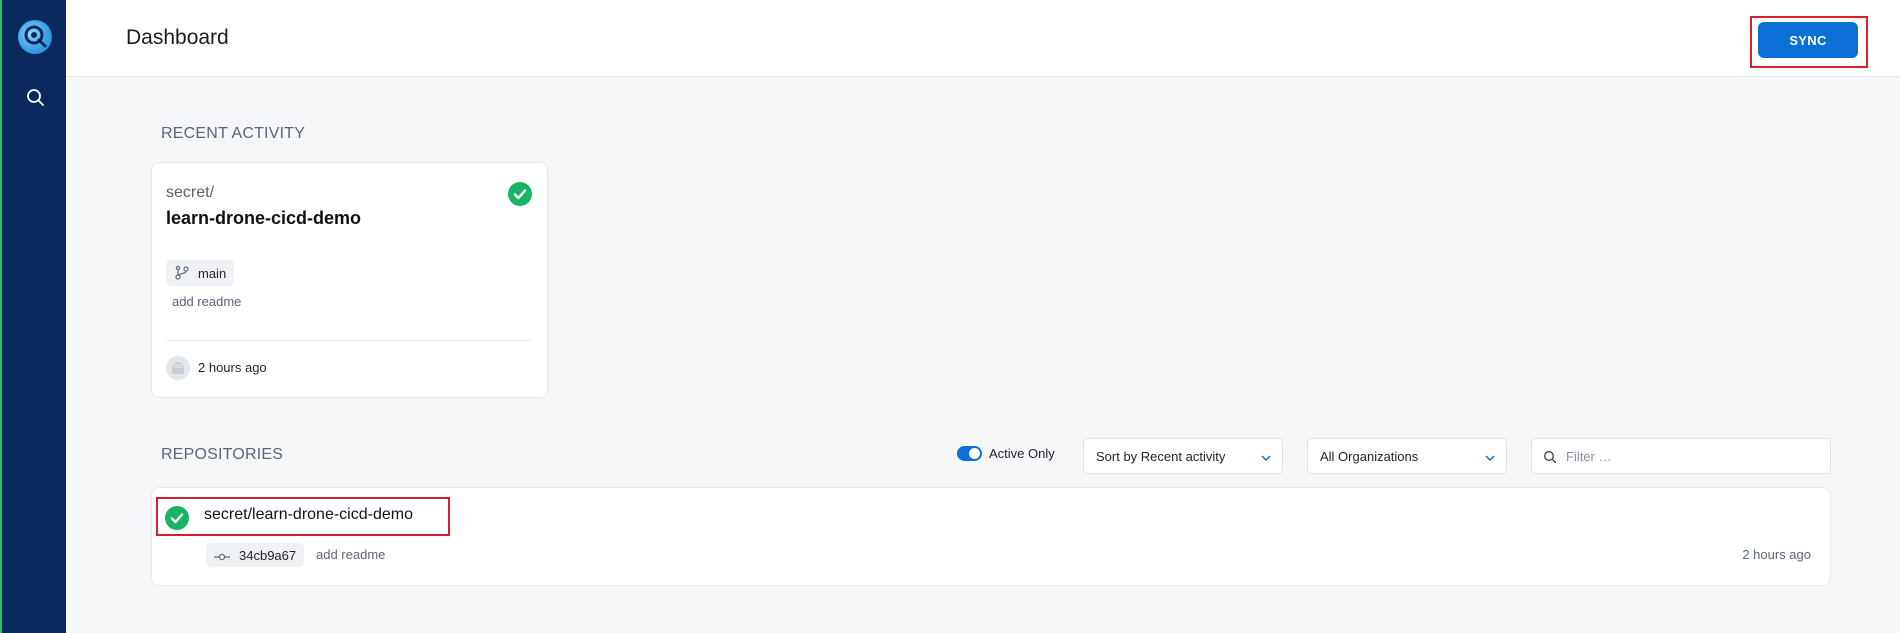 This screenshot has height=633, width=1900. What do you see at coordinates (1691, 456) in the screenshot?
I see `filter-input` at bounding box center [1691, 456].